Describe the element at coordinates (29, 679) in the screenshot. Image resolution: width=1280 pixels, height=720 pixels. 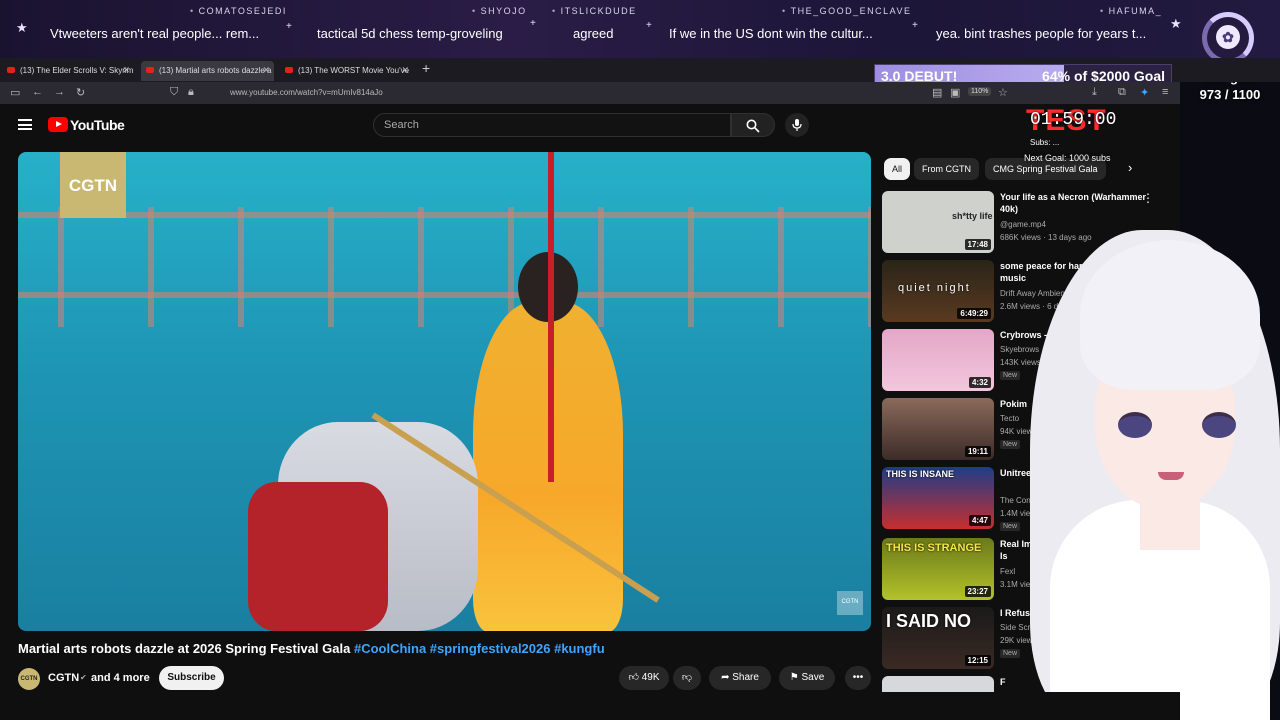
I see `channel-avatar: CGTN` at that location.